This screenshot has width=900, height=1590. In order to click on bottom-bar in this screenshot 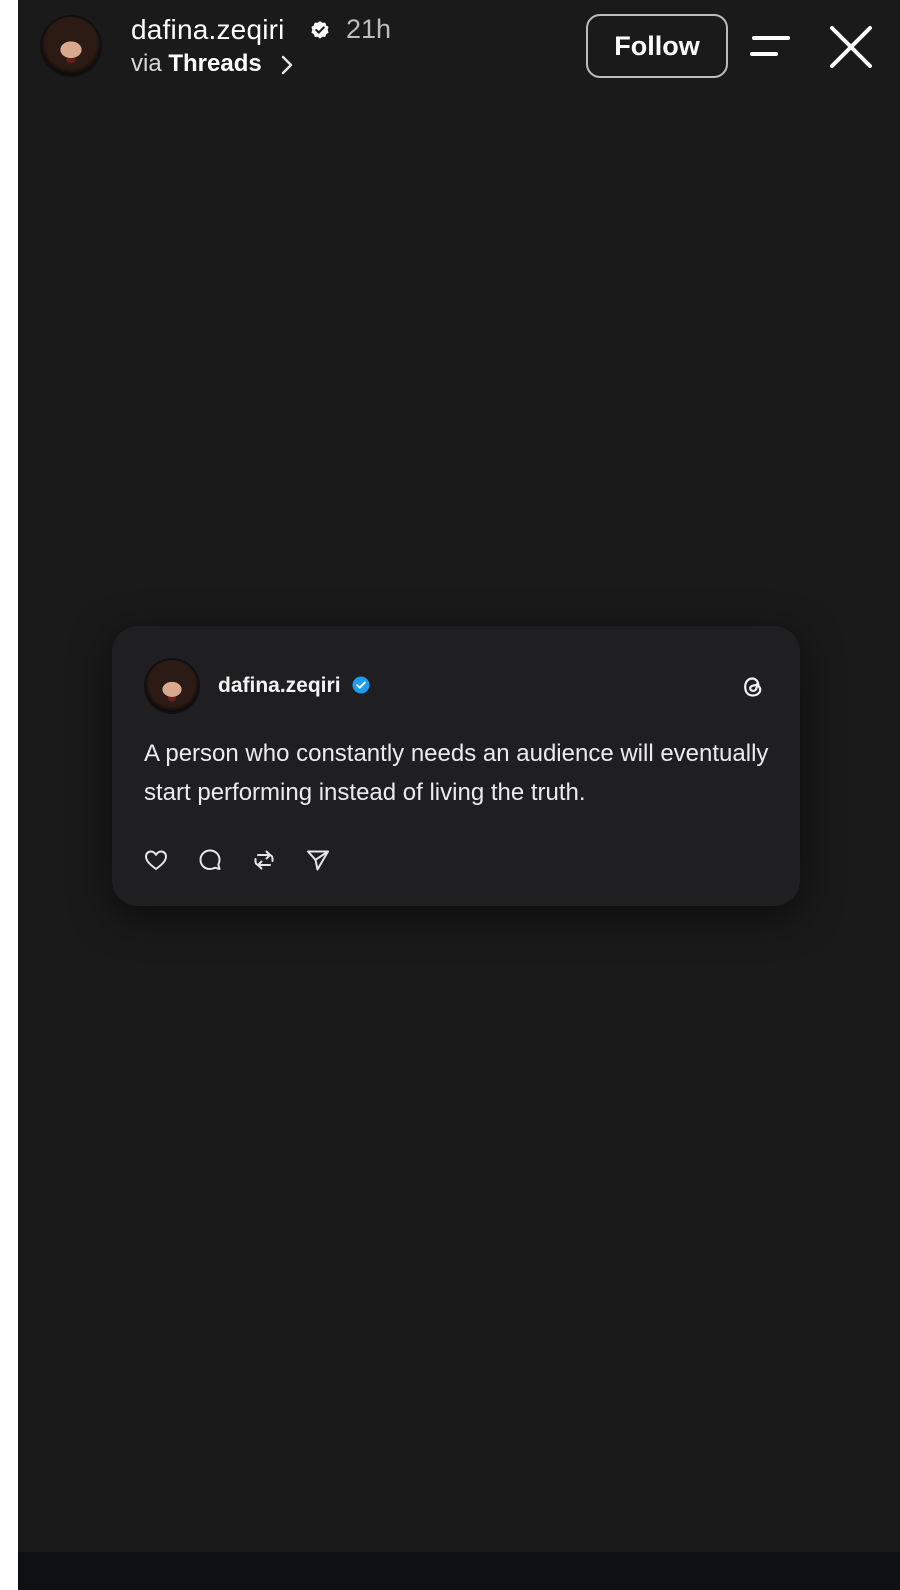, I will do `click(459, 1571)`.